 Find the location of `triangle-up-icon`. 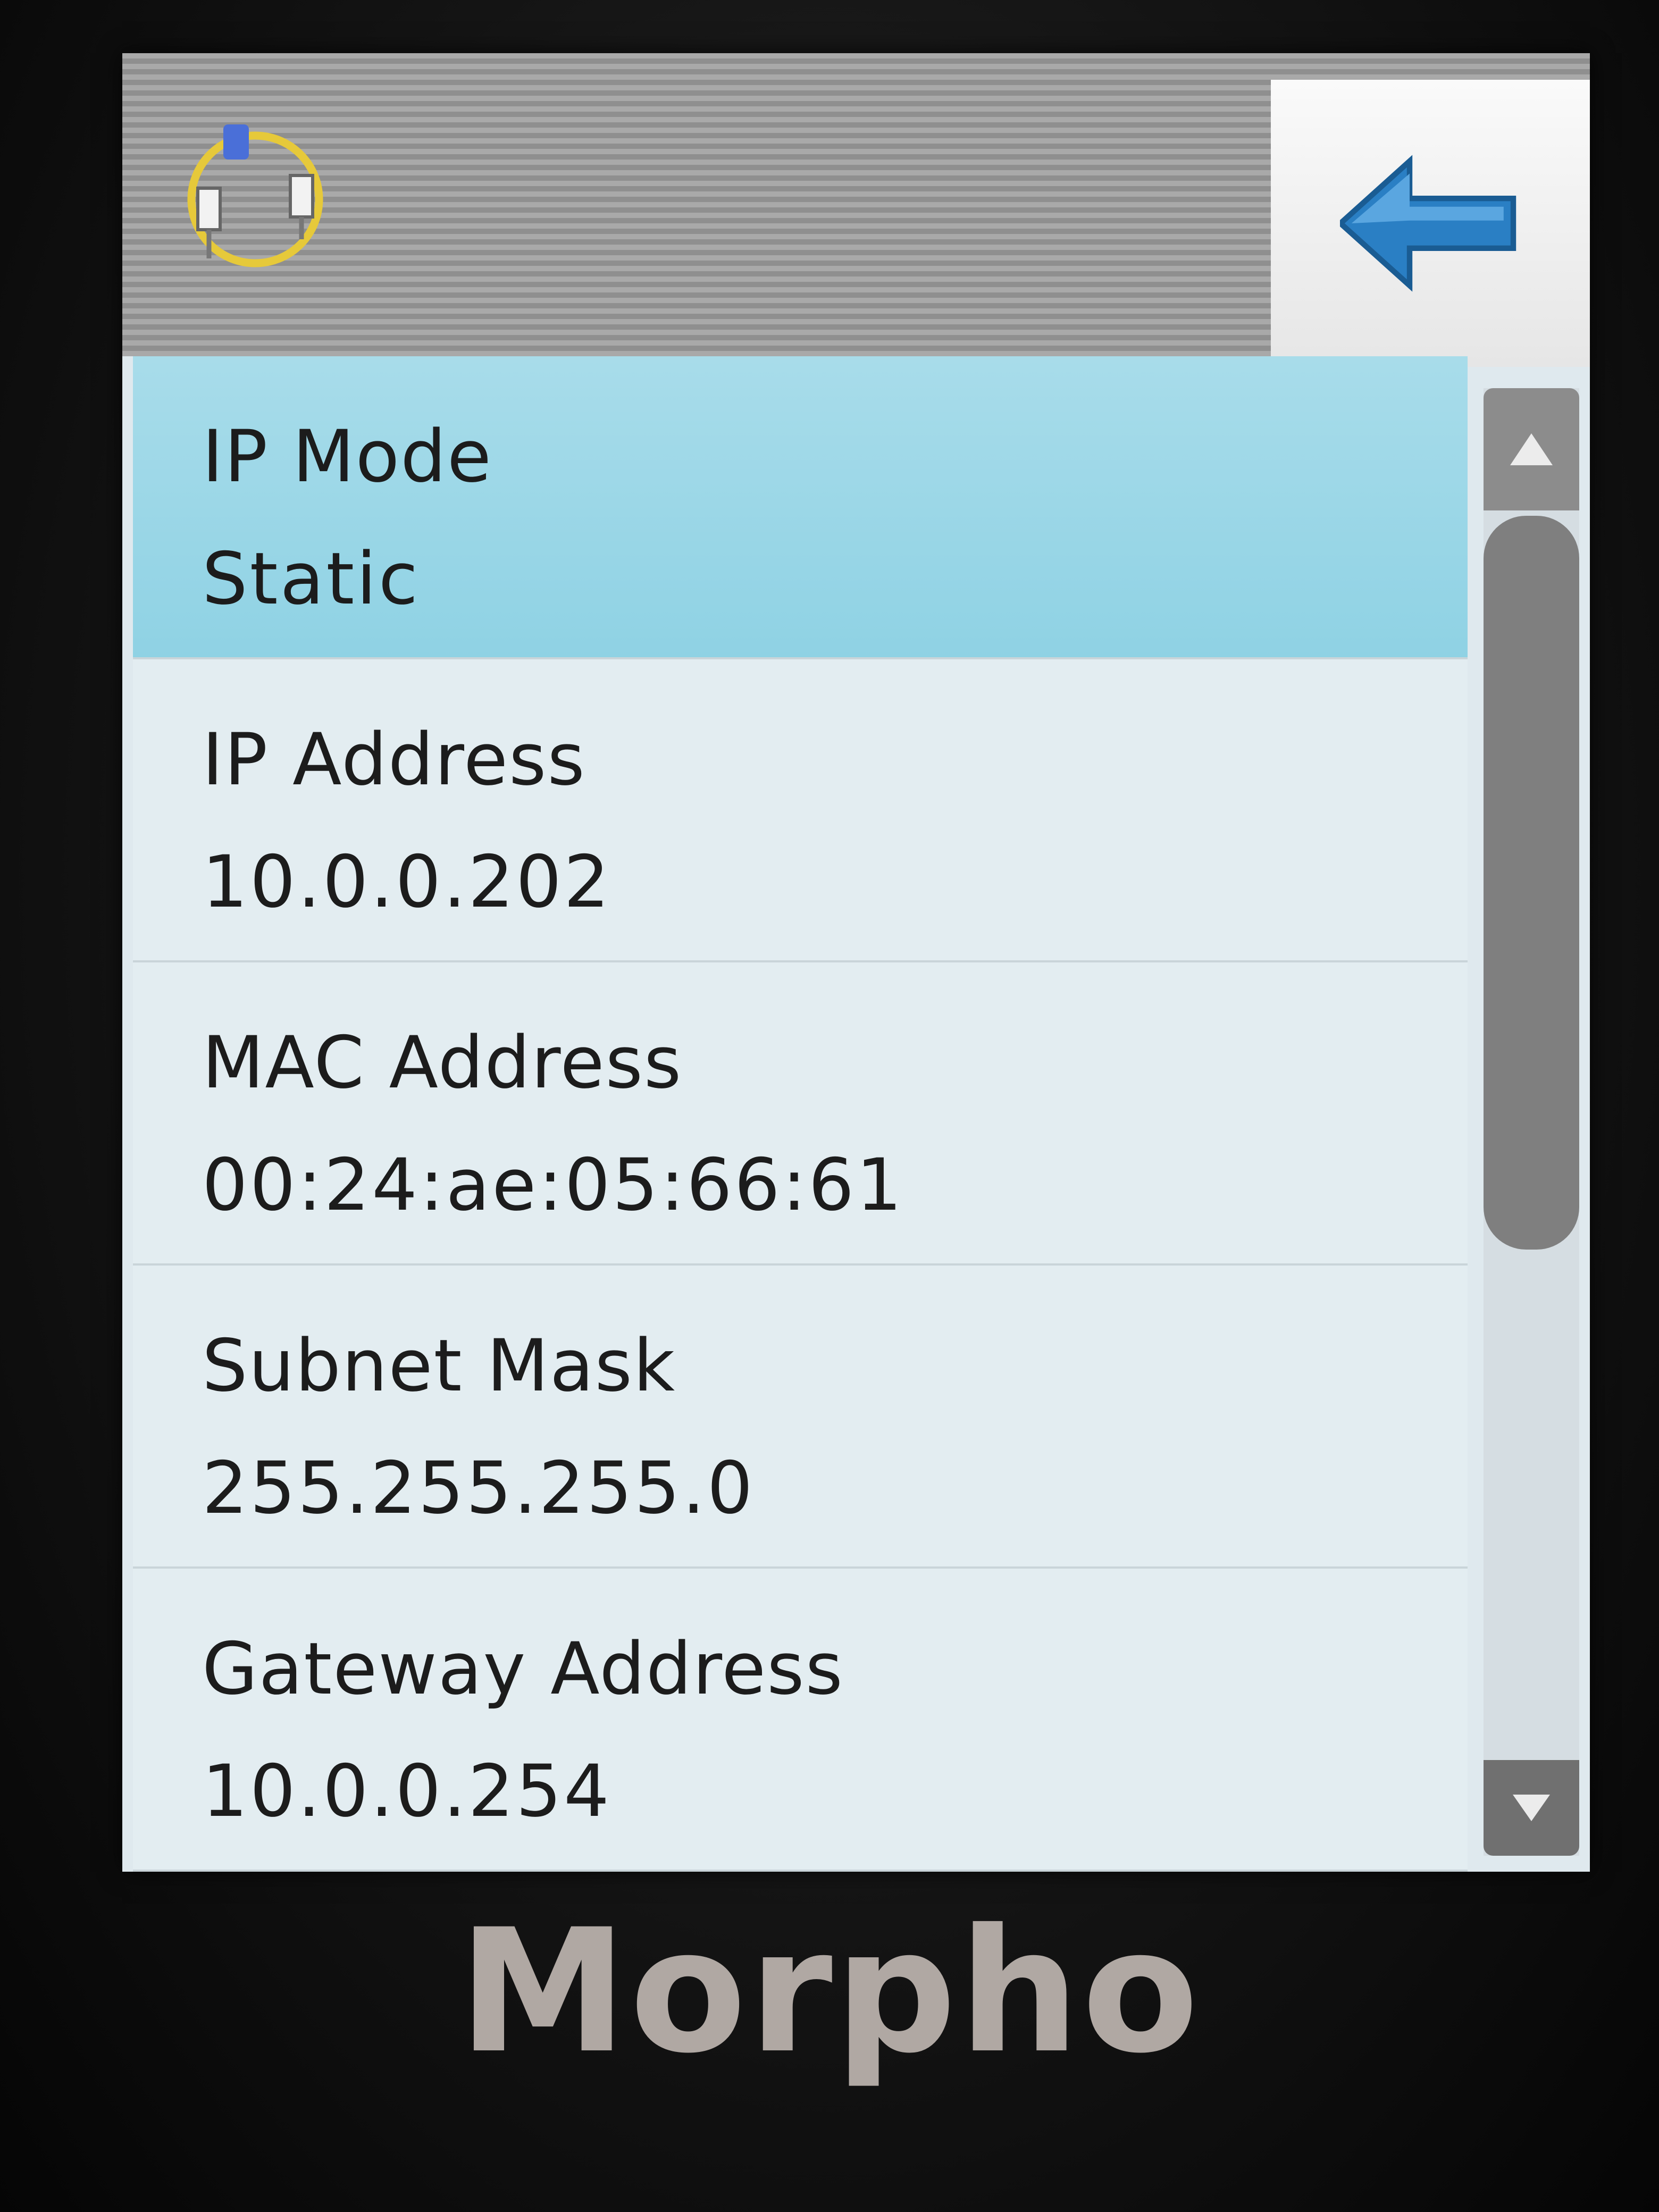

triangle-up-icon is located at coordinates (1531, 449).